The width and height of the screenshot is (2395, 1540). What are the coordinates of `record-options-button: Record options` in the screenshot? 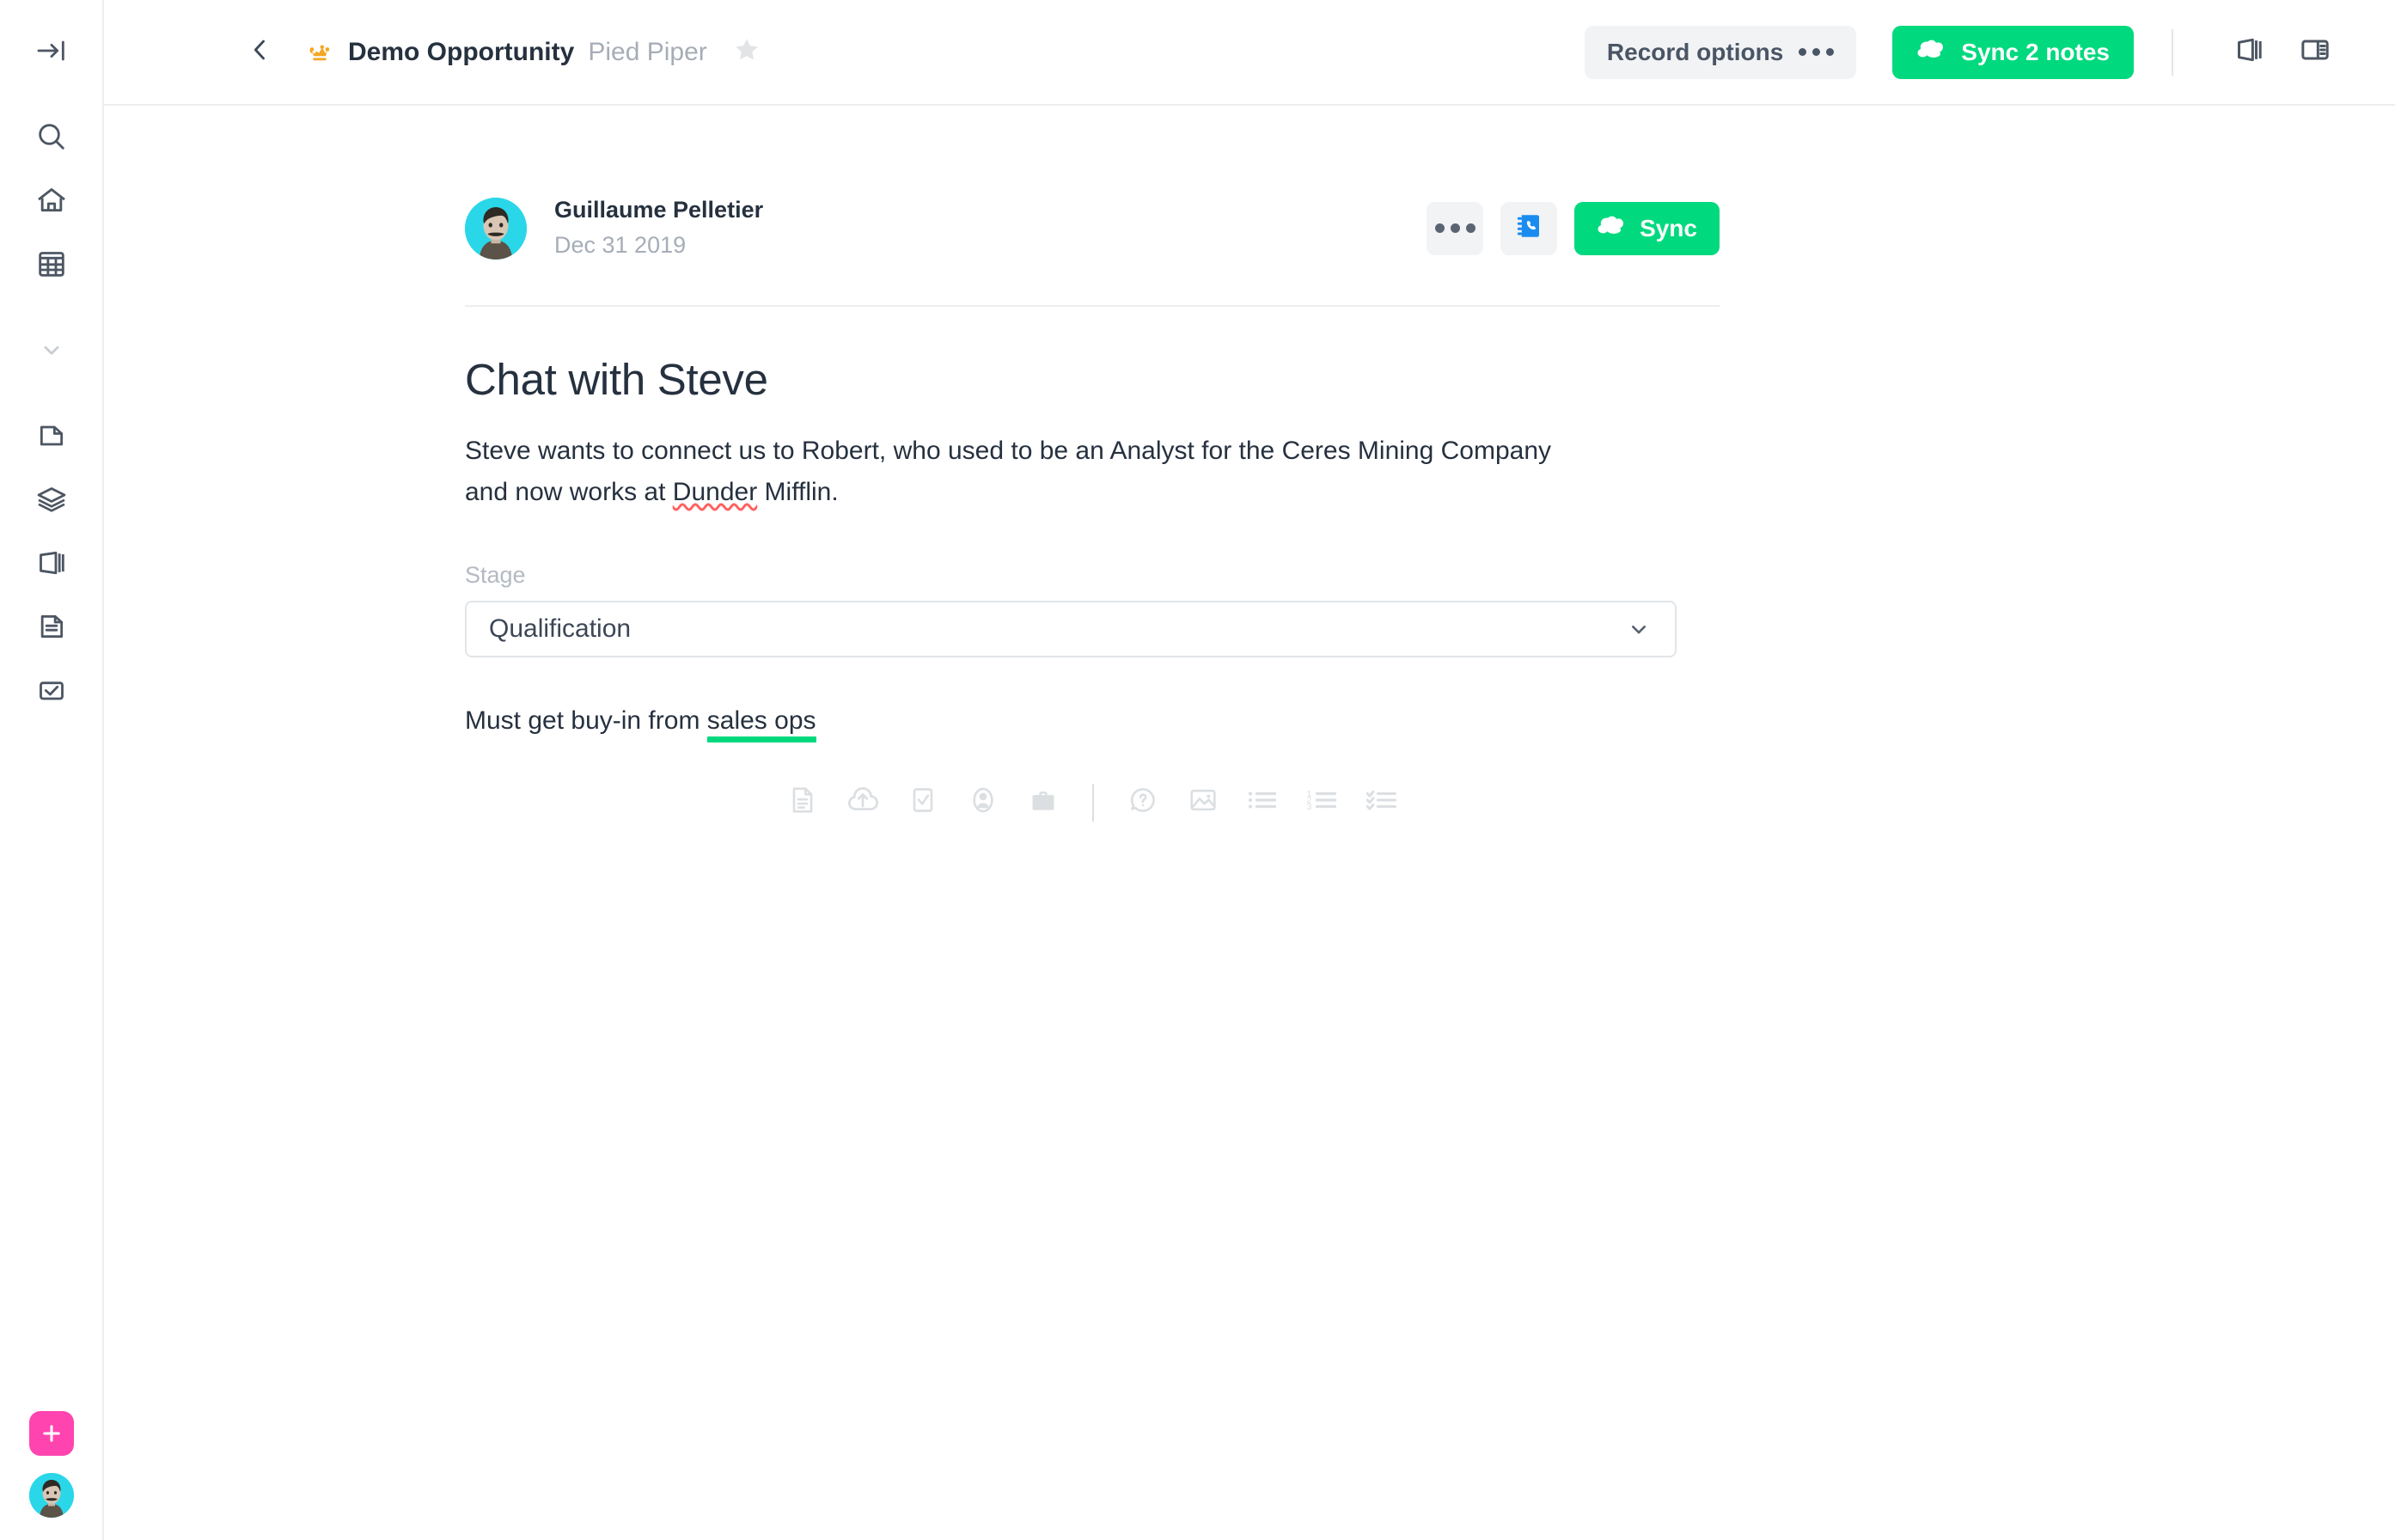 It's located at (1721, 52).